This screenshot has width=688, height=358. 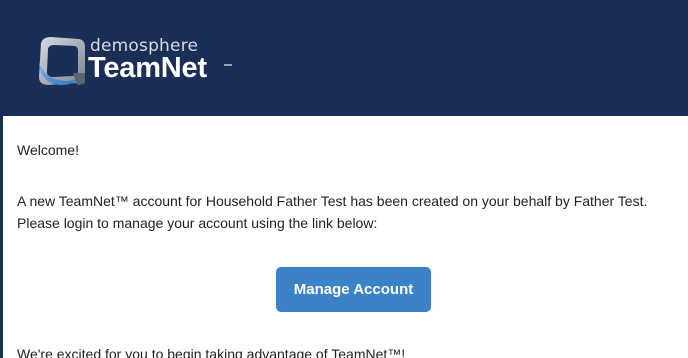 What do you see at coordinates (228, 65) in the screenshot?
I see `logo-tm-mark` at bounding box center [228, 65].